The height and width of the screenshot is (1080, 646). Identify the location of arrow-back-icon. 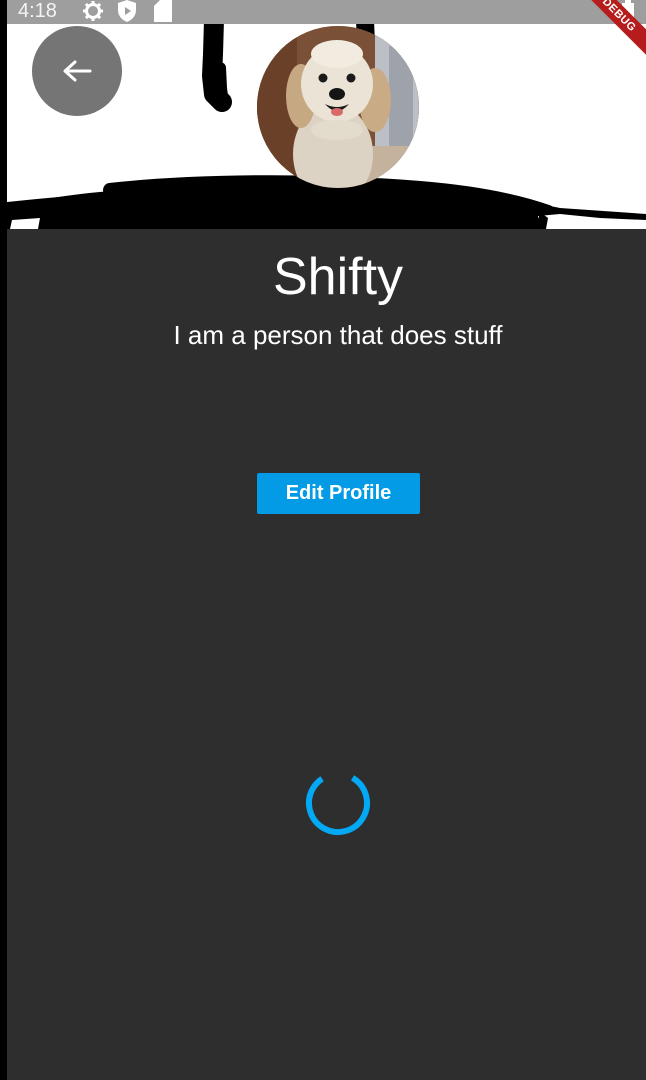
(77, 71).